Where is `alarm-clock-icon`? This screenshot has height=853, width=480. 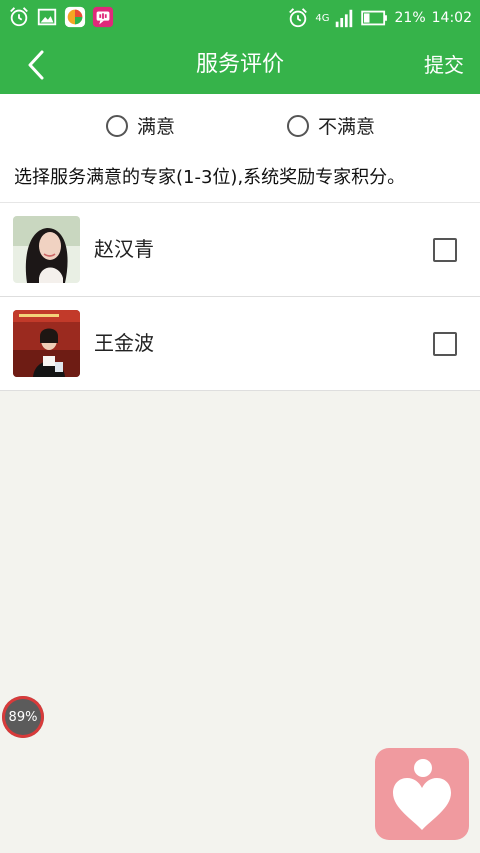
alarm-clock-icon is located at coordinates (298, 18).